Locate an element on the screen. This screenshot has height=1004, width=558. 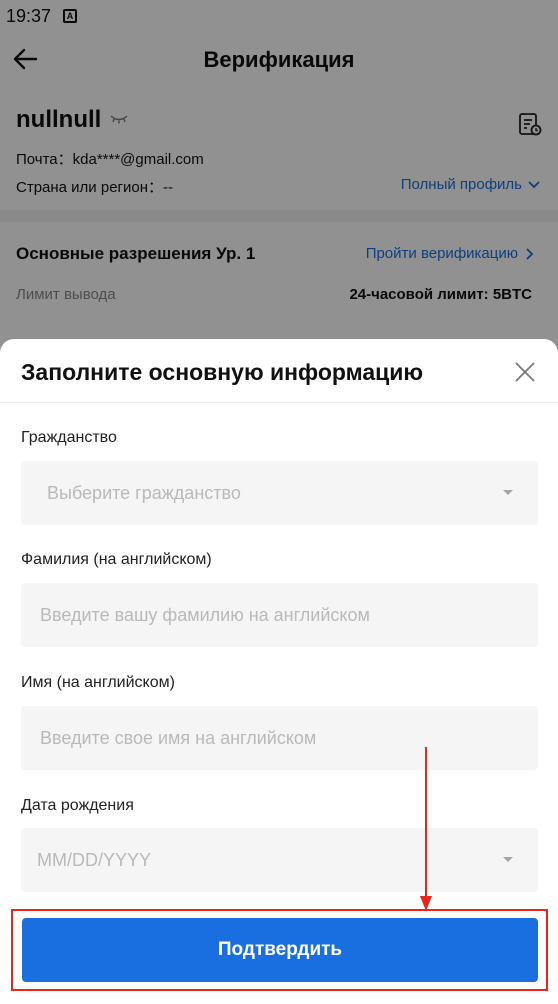
sheet-header: Заполните основную информацию is located at coordinates (279, 371).